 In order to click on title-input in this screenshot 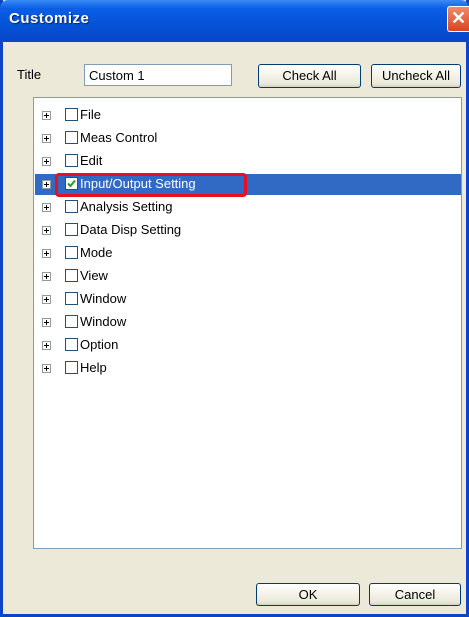, I will do `click(158, 75)`.